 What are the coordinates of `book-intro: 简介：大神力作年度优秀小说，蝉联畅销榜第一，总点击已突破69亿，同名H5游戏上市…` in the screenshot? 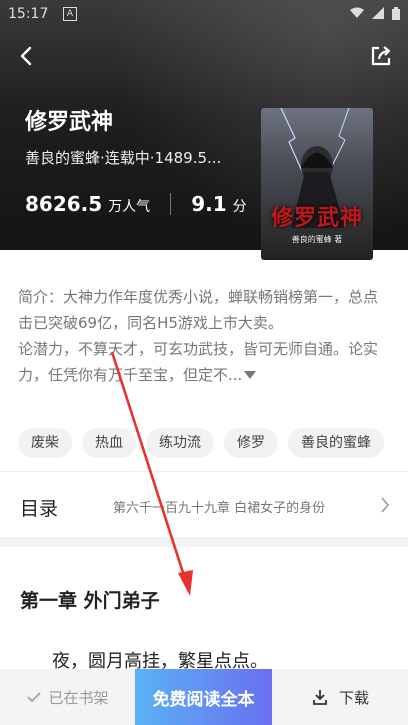 It's located at (199, 336).